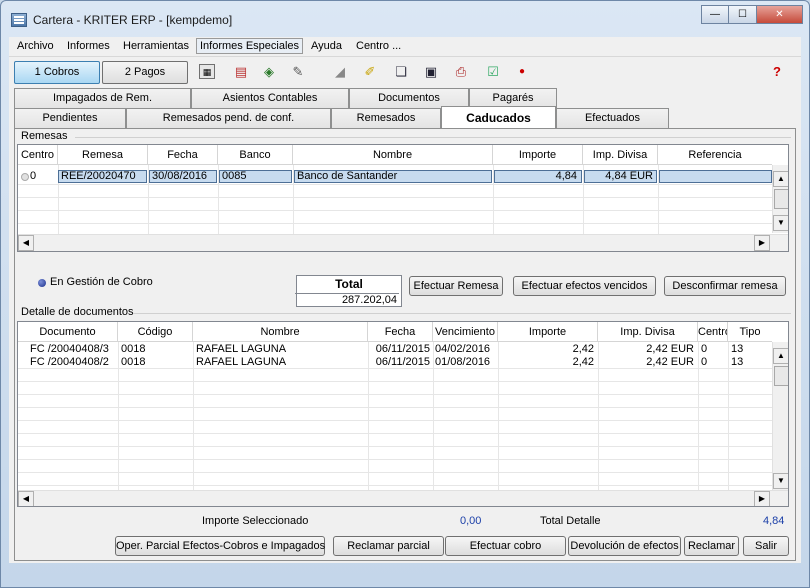  Describe the element at coordinates (505, 546) in the screenshot. I see `efectuar-cobro-button: Efectuar cobro` at that location.